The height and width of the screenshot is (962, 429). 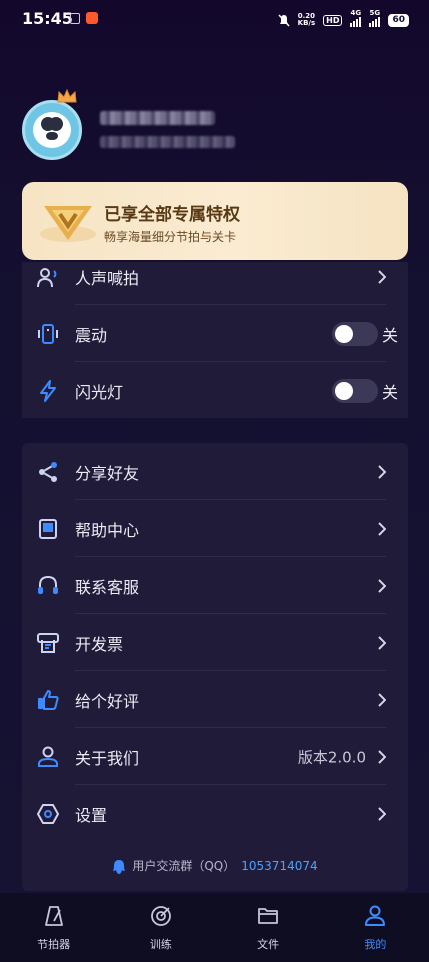 What do you see at coordinates (355, 333) in the screenshot?
I see `vibrate-toggle` at bounding box center [355, 333].